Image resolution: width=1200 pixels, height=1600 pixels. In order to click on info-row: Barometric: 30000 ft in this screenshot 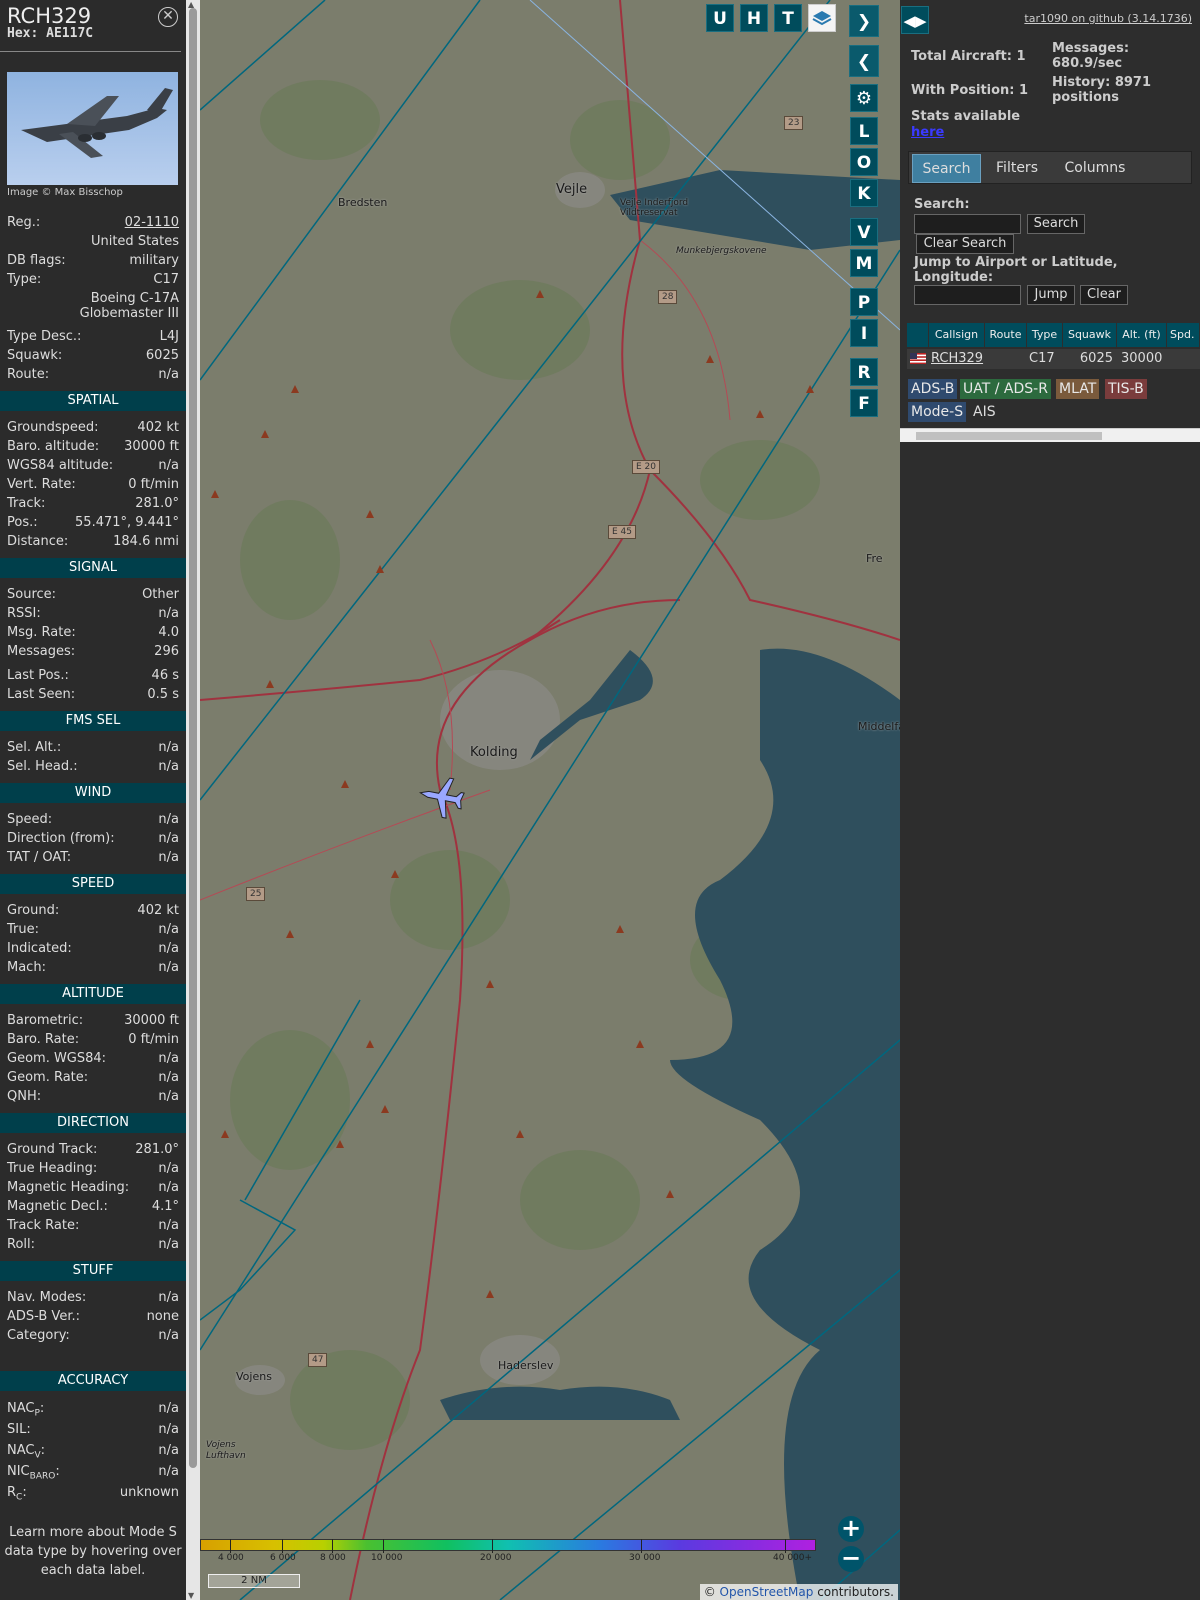, I will do `click(93, 1020)`.